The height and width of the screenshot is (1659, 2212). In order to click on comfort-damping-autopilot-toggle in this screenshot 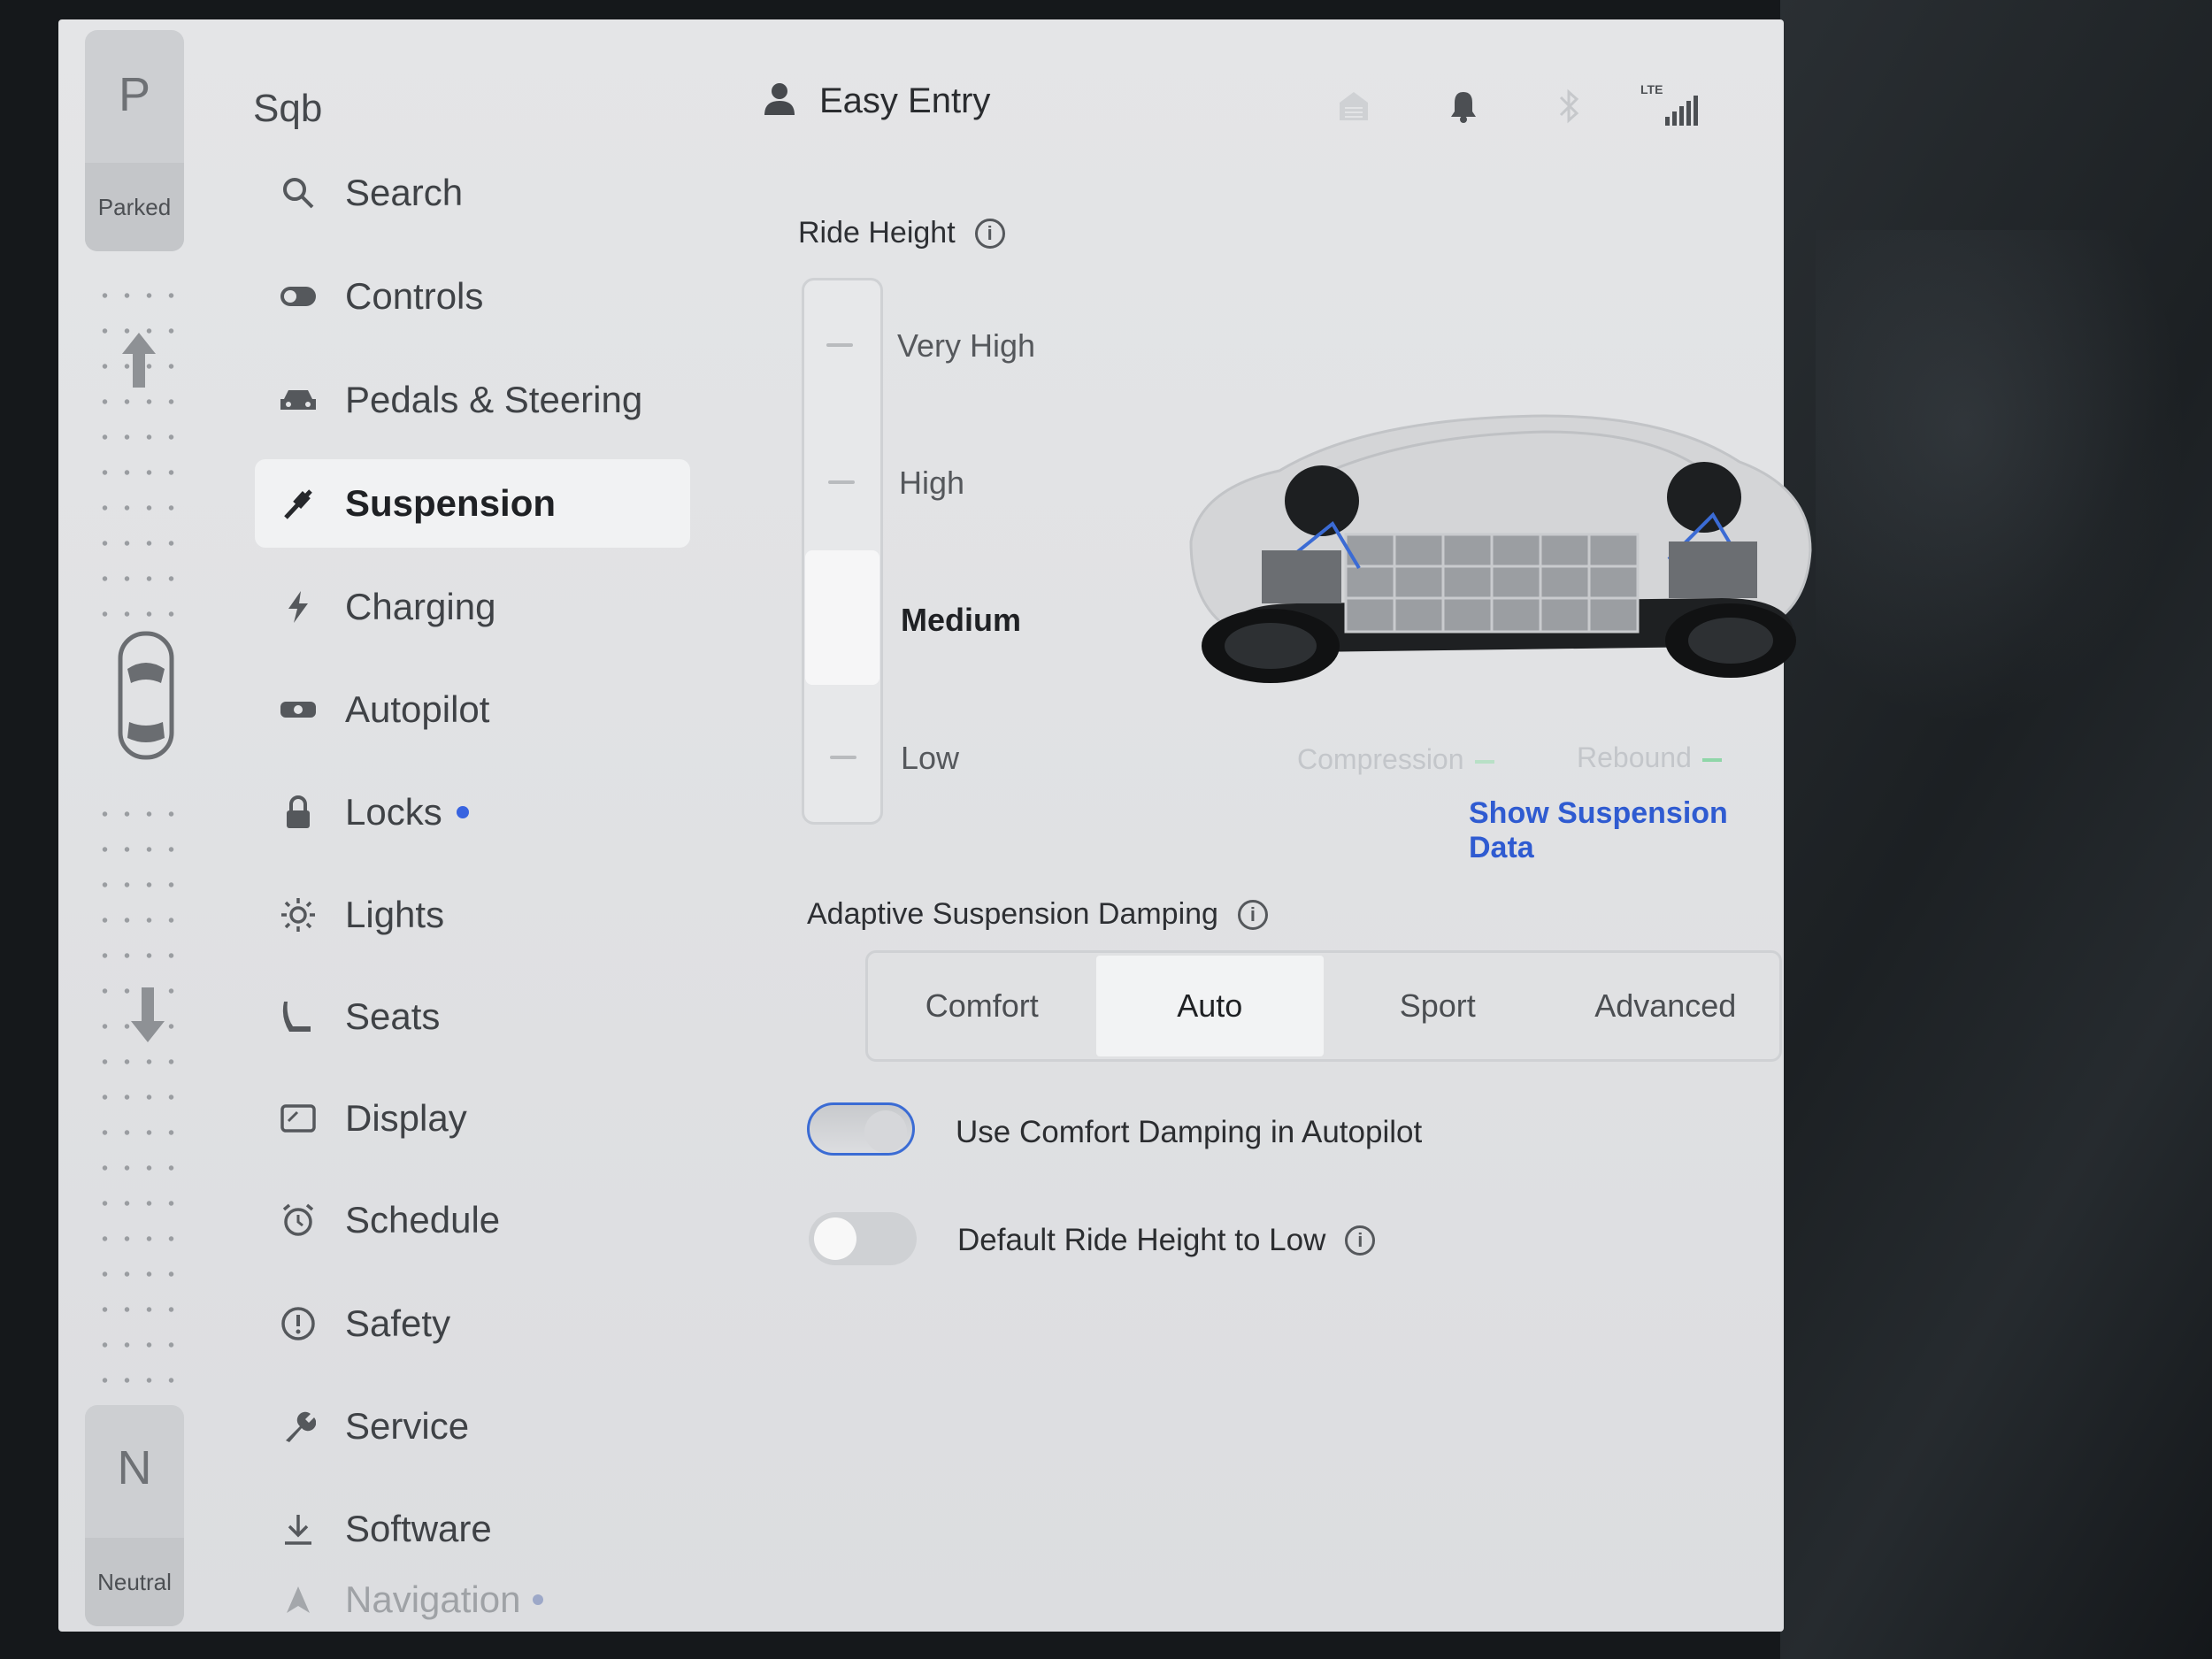, I will do `click(861, 1129)`.